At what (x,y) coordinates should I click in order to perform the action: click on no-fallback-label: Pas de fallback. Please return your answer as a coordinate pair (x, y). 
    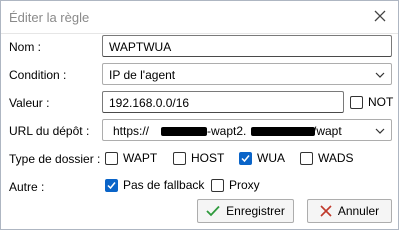
    Looking at the image, I should click on (164, 185).